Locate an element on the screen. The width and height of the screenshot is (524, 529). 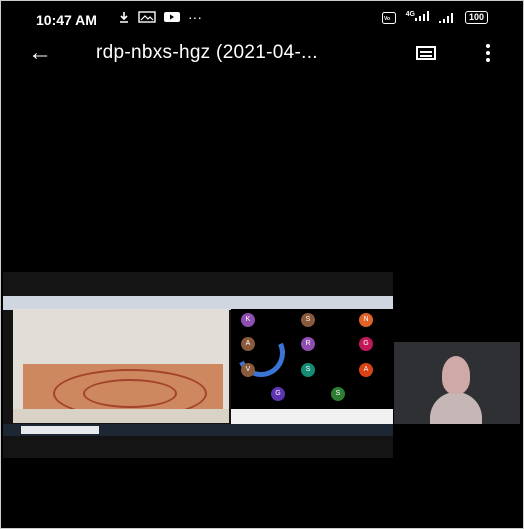
participant-avatar: N is located at coordinates (366, 320).